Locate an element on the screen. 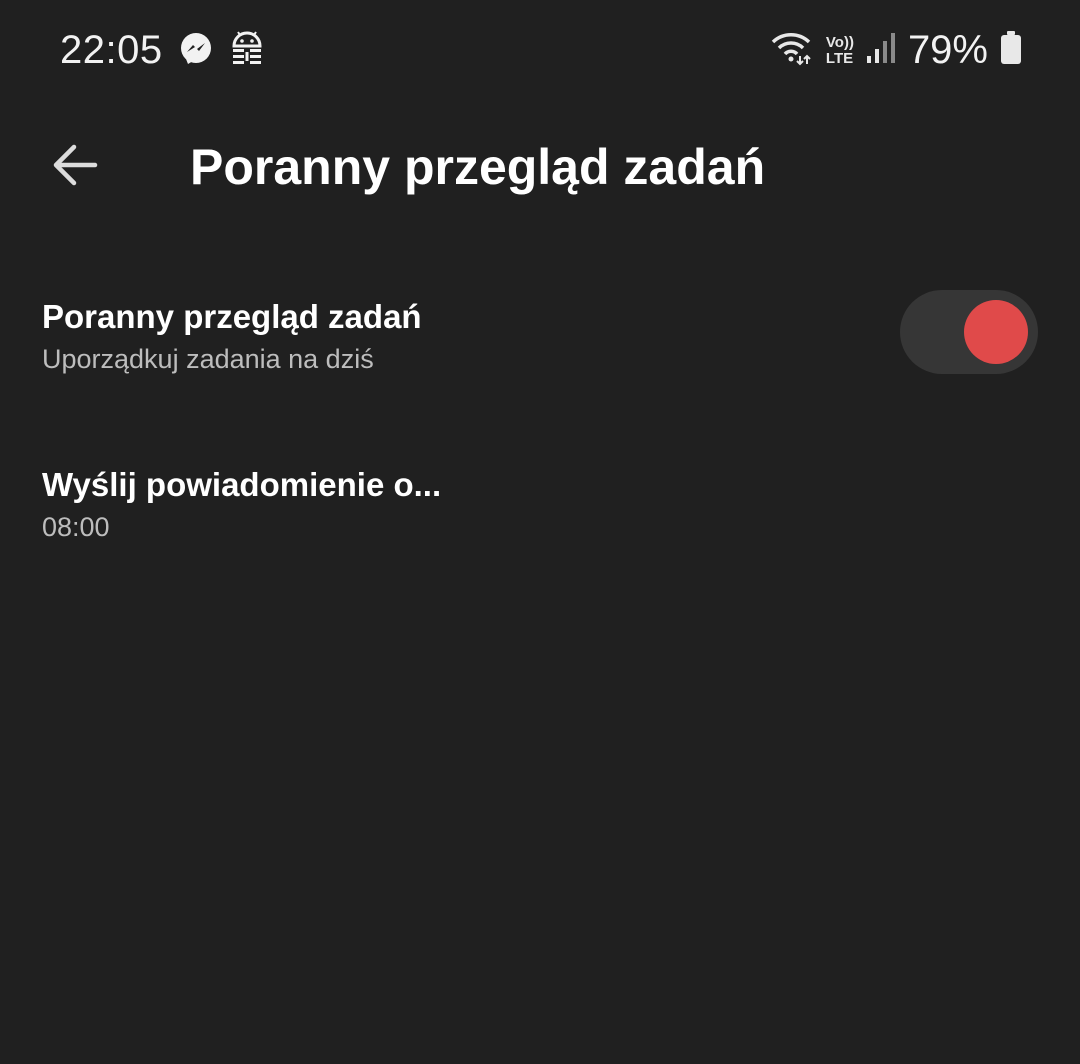 The width and height of the screenshot is (1080, 1064). setting-notification-time-value: 08:00 is located at coordinates (76, 527).